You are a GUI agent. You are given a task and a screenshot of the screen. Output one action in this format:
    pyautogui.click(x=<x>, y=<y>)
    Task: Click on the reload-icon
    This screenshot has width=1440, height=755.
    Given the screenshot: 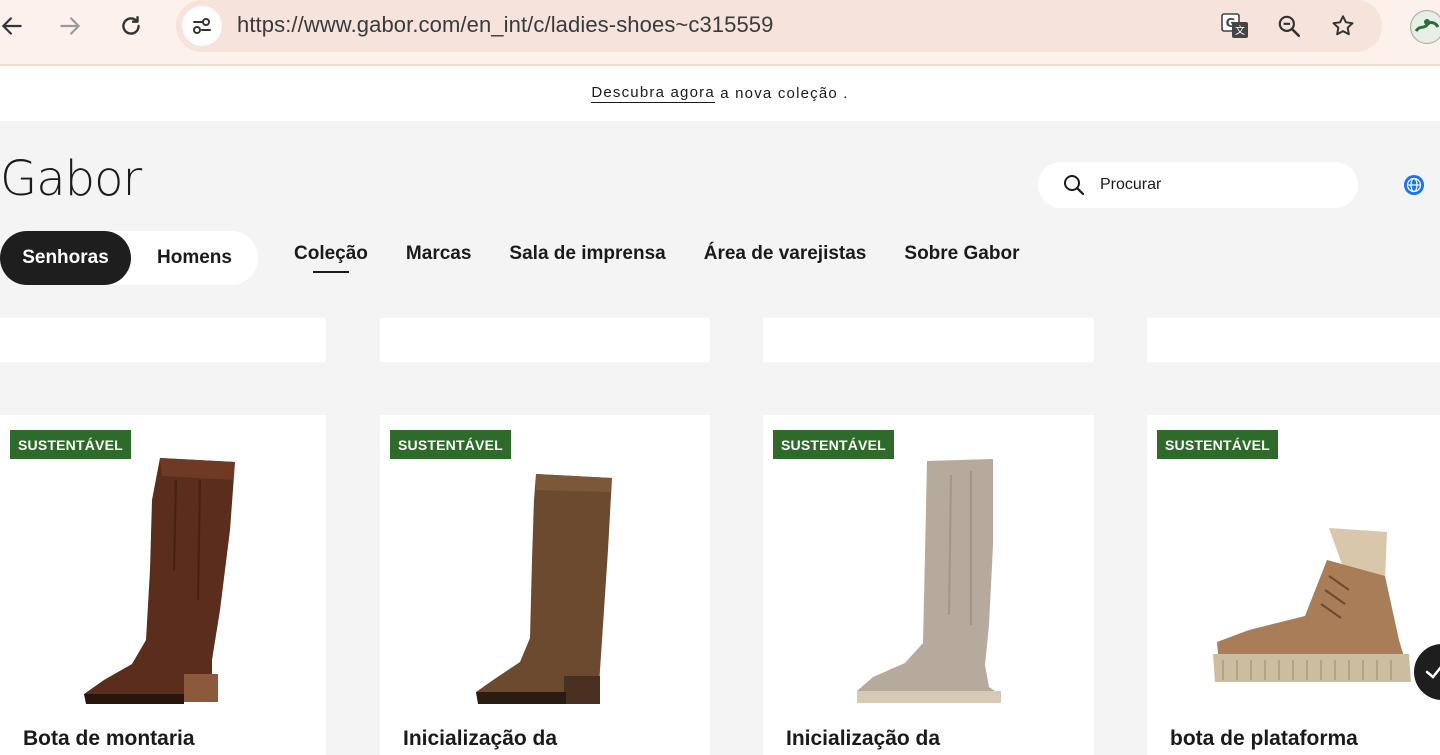 What is the action you would take?
    pyautogui.click(x=131, y=25)
    